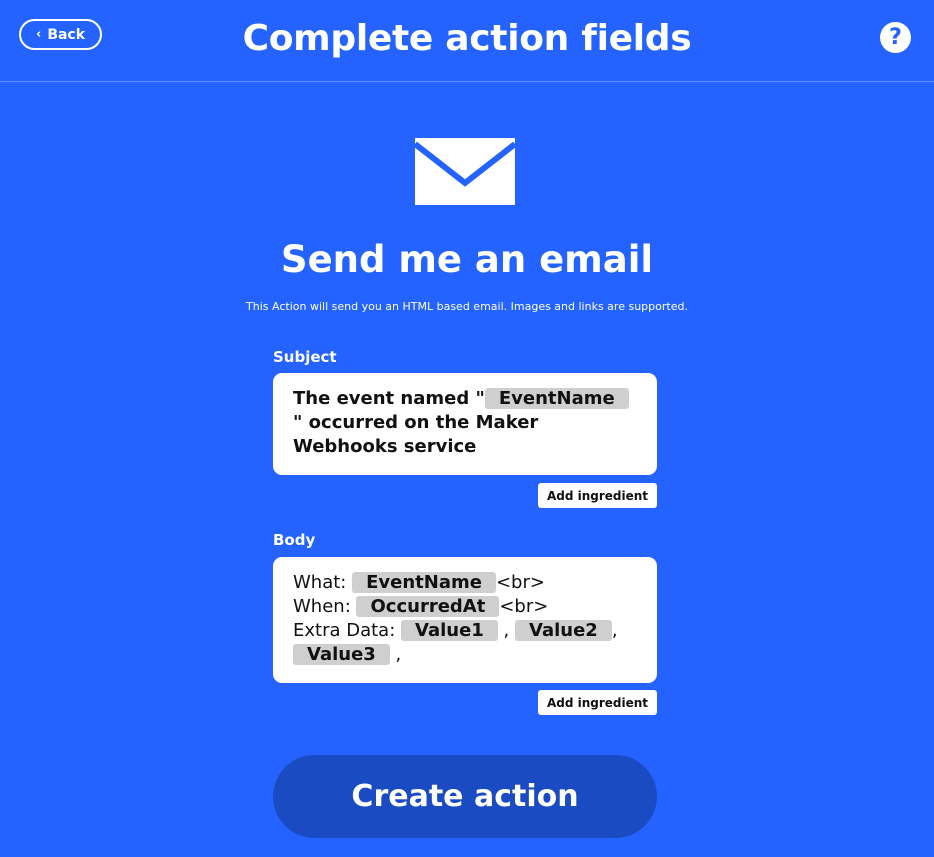 This screenshot has height=857, width=934. What do you see at coordinates (563, 630) in the screenshot?
I see `ingredient-chip-value2: Value2` at bounding box center [563, 630].